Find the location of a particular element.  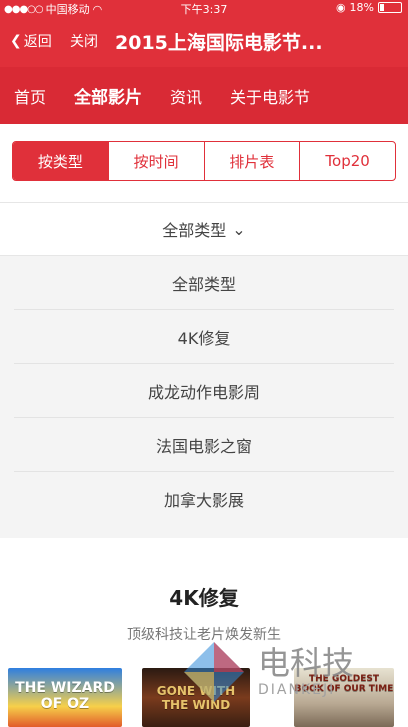

segment-area: 按类型 按时间 排片表 Top20 is located at coordinates (204, 163).